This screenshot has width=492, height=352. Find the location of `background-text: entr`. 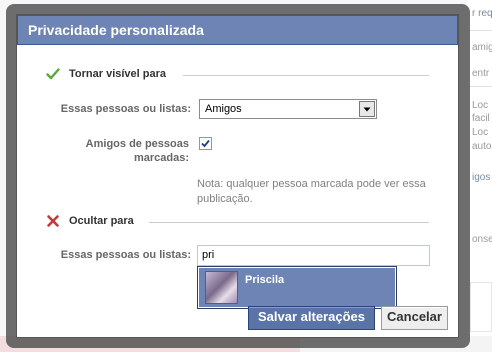

background-text: entr is located at coordinates (481, 73).